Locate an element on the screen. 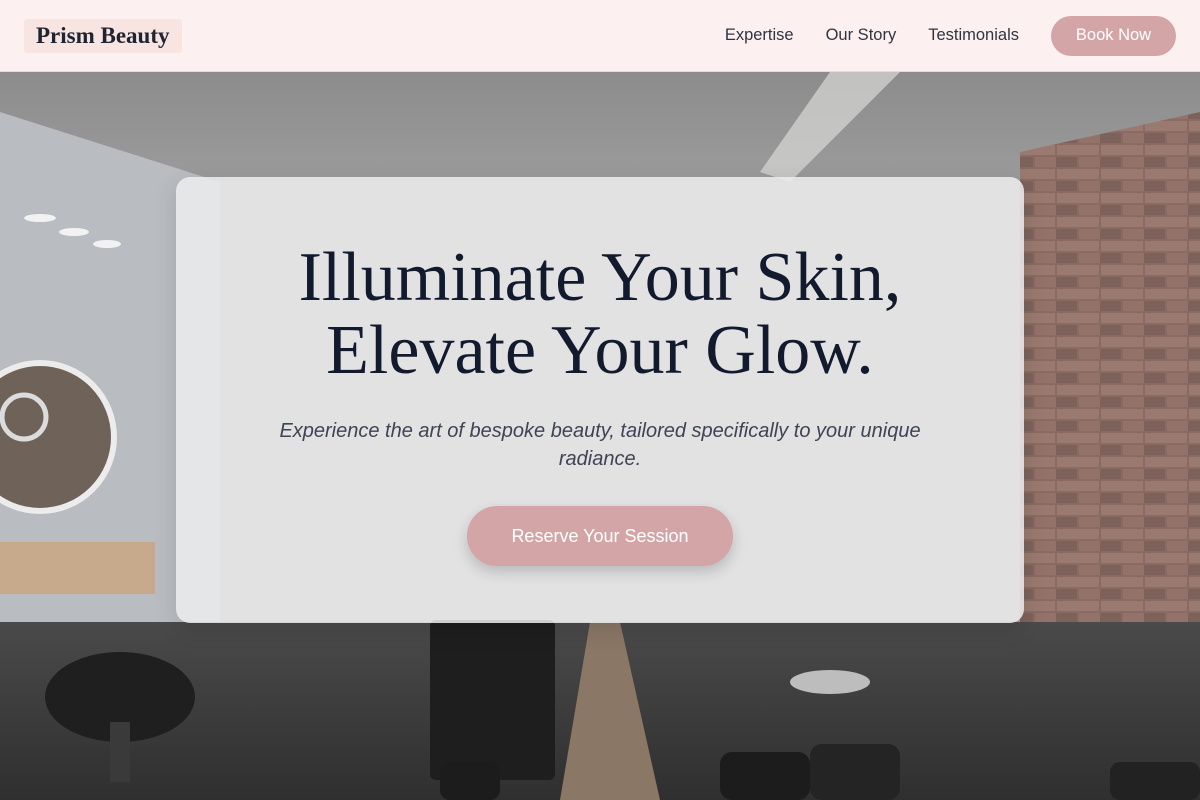  brand-logo: Prism Beauty is located at coordinates (103, 35).